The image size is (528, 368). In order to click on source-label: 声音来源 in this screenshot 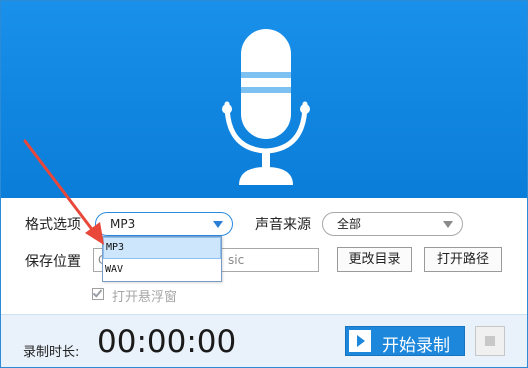, I will do `click(283, 225)`.